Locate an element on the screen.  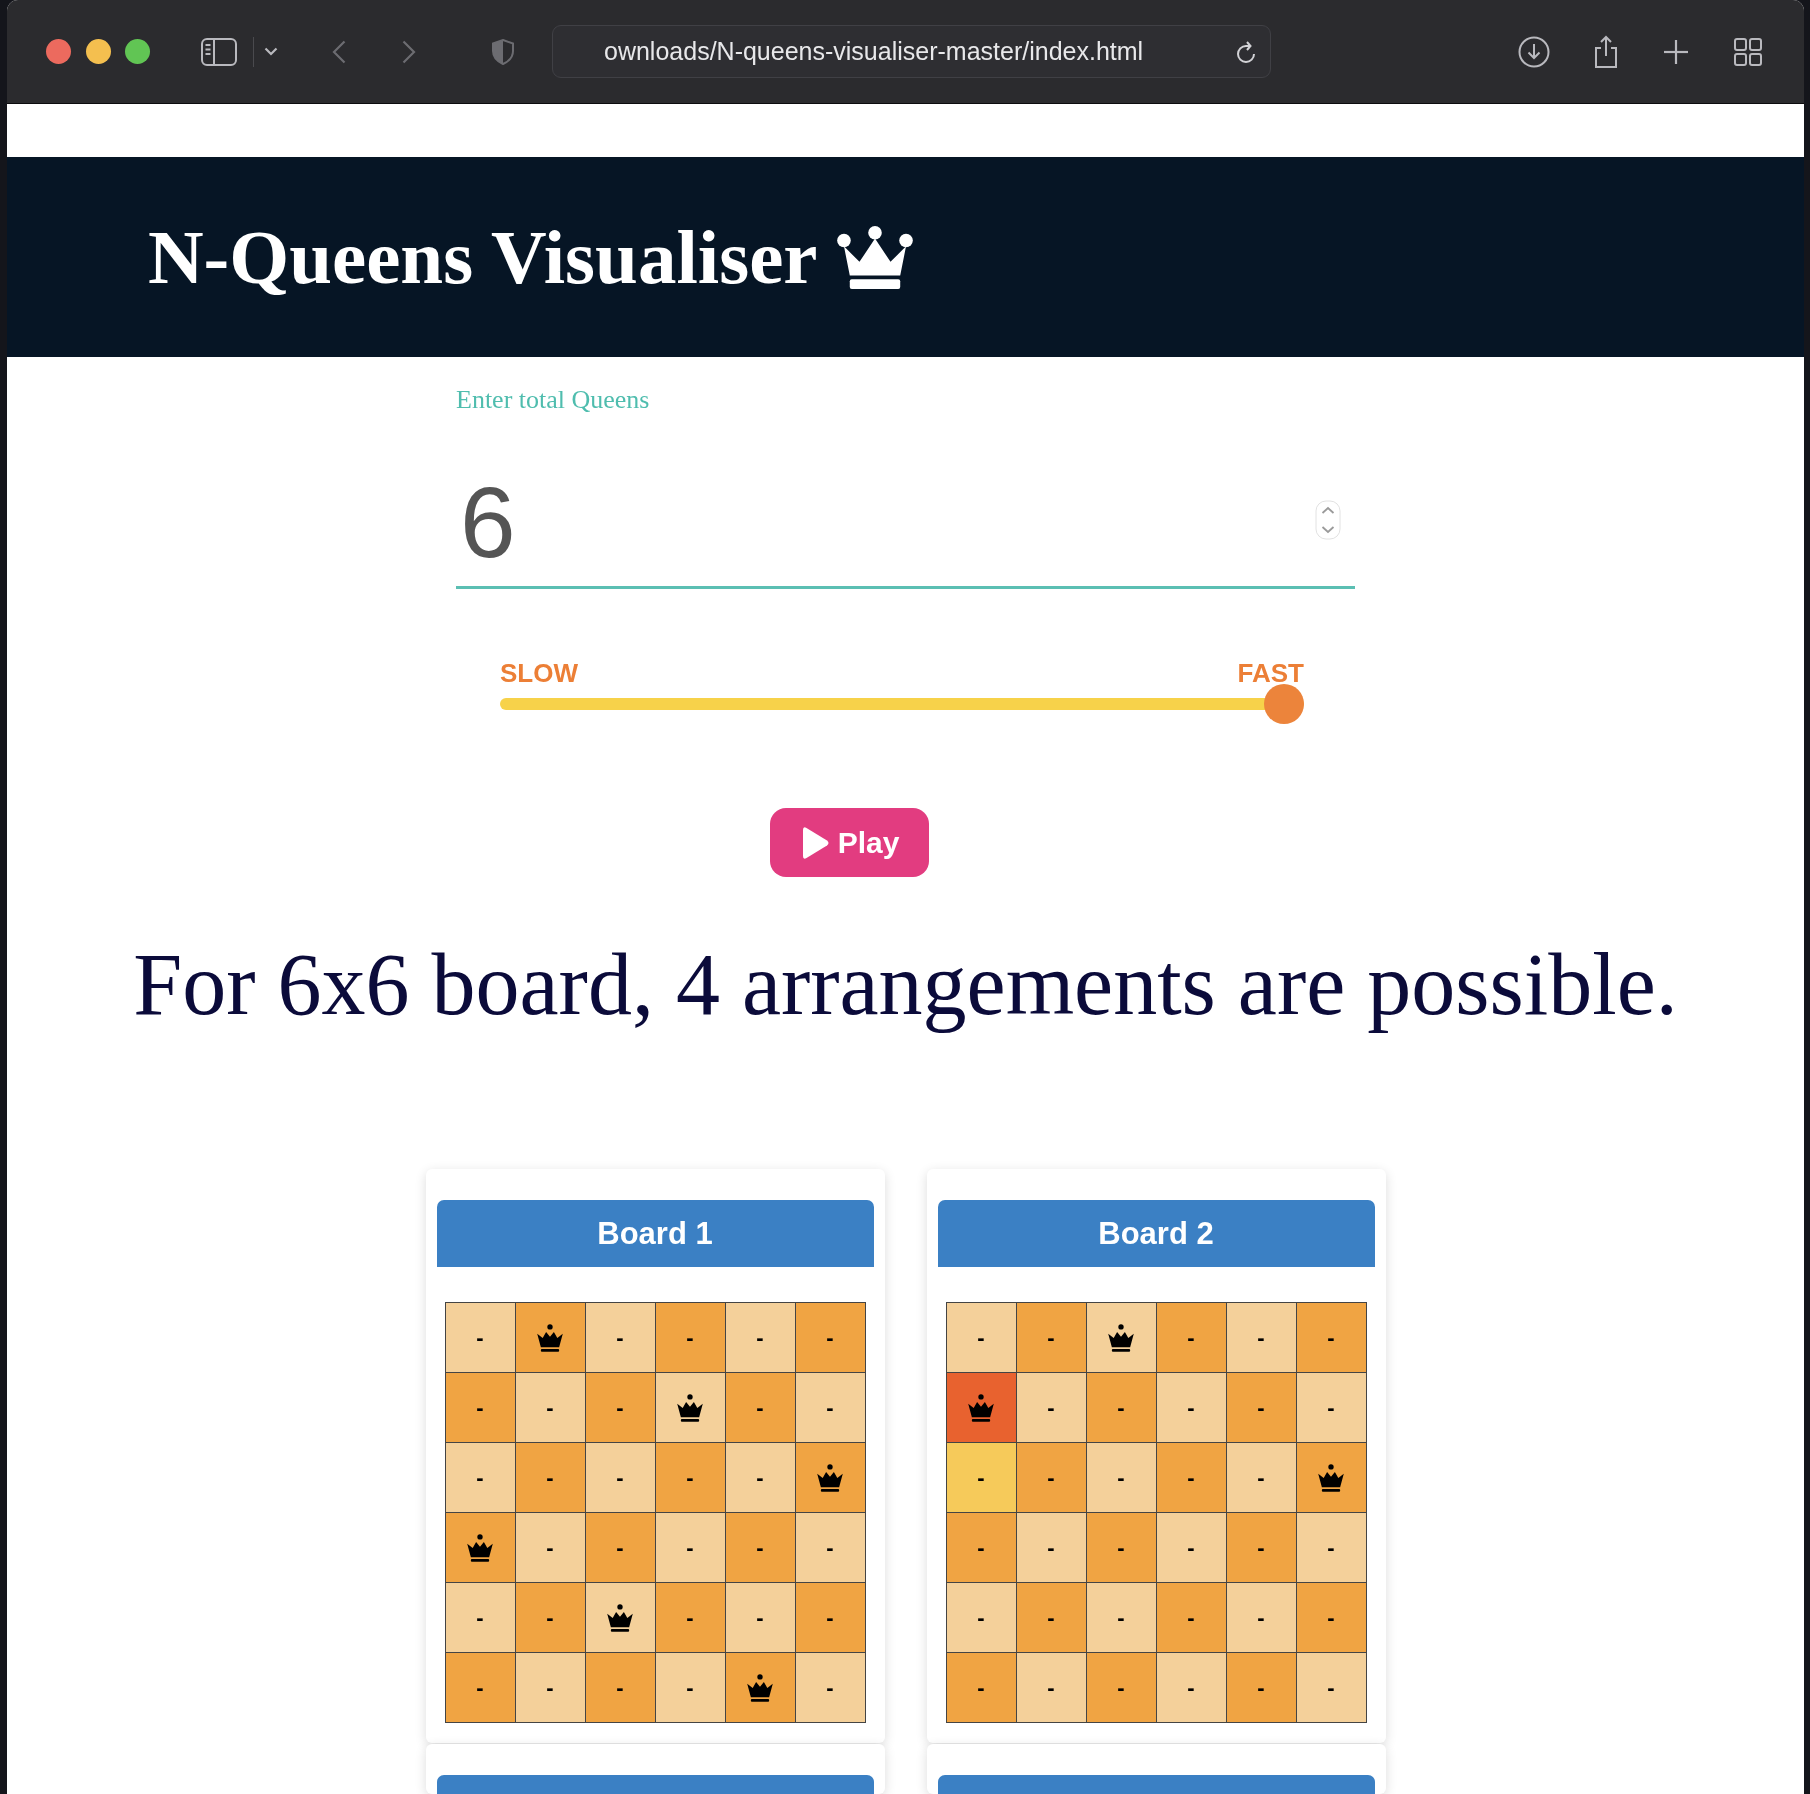
page-title: N-Queens Visualiser is located at coordinates (483, 257).